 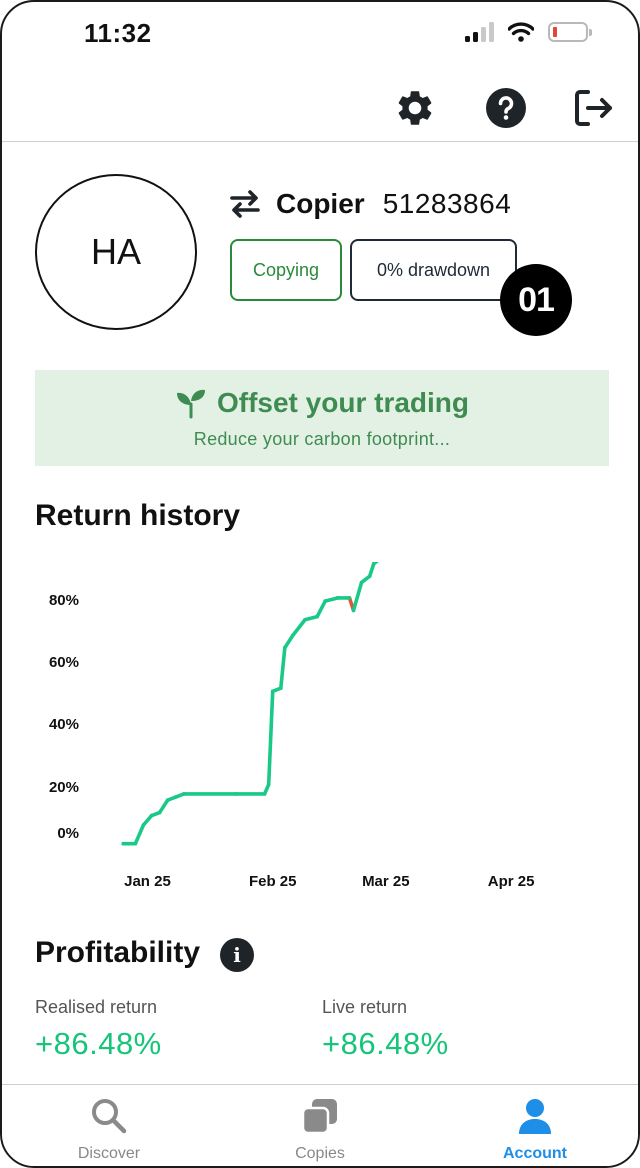 I want to click on realised-return-label: Realised return, so click(x=96, y=1007).